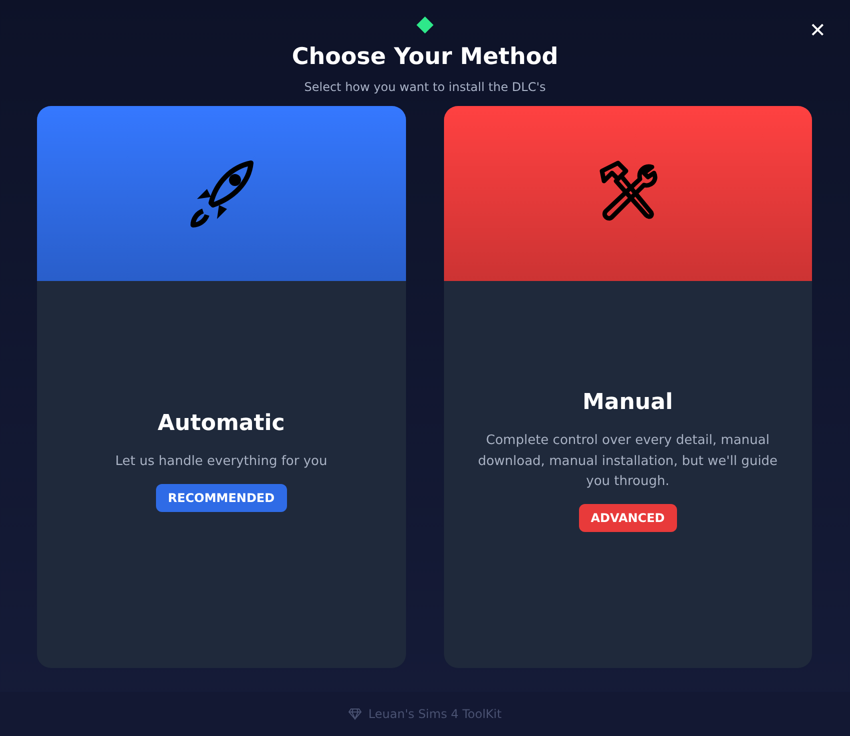  Describe the element at coordinates (221, 461) in the screenshot. I see `method-description: Let us handle everything for you` at that location.